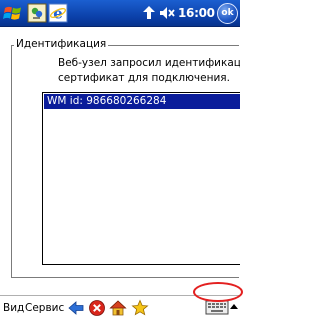 The image size is (320, 320). I want to click on group-title: Идентификация, so click(61, 44).